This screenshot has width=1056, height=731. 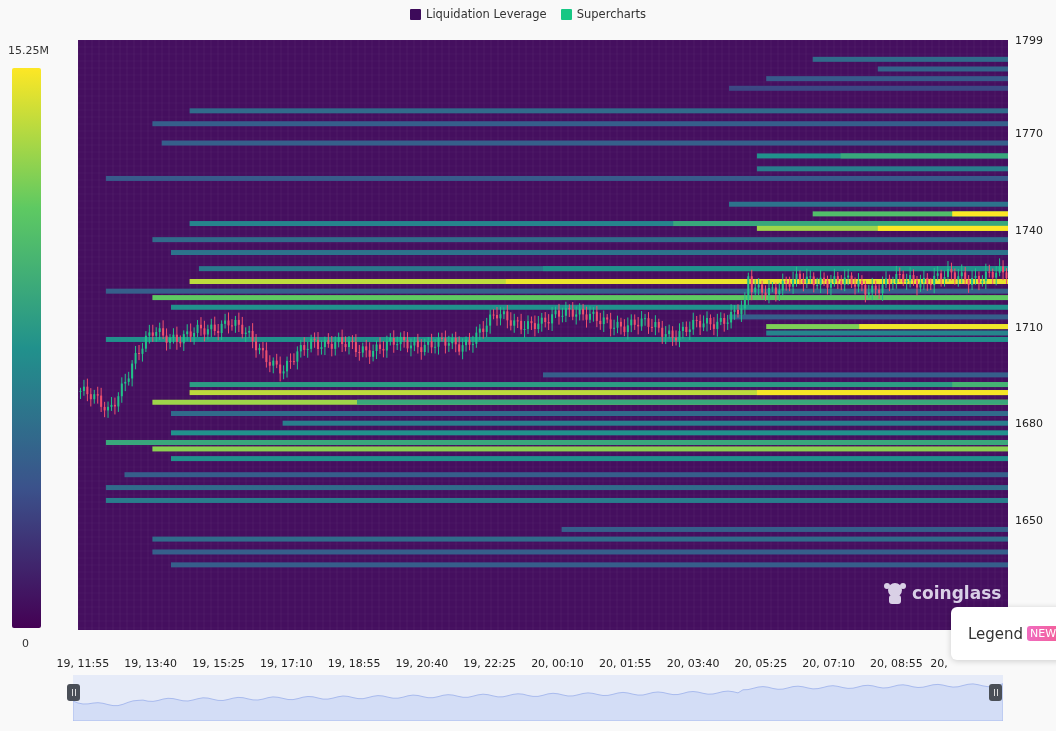 What do you see at coordinates (828, 663) in the screenshot?
I see `x-axis-label: 20, 07:10` at bounding box center [828, 663].